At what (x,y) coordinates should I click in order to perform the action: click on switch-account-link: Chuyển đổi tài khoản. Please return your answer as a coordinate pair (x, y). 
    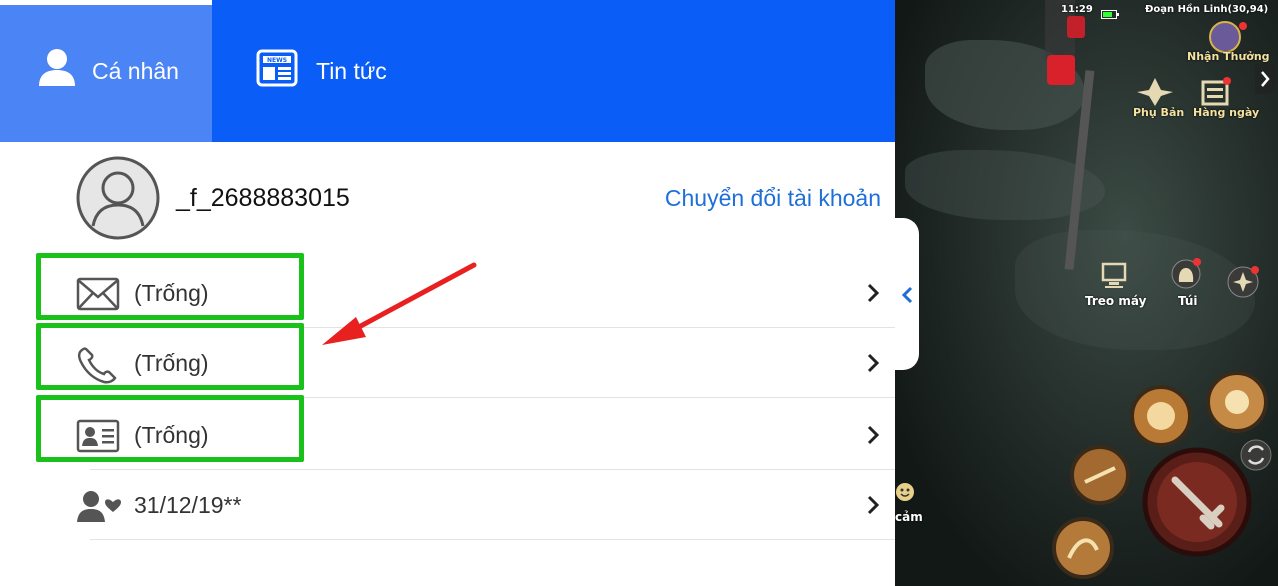
    Looking at the image, I should click on (773, 198).